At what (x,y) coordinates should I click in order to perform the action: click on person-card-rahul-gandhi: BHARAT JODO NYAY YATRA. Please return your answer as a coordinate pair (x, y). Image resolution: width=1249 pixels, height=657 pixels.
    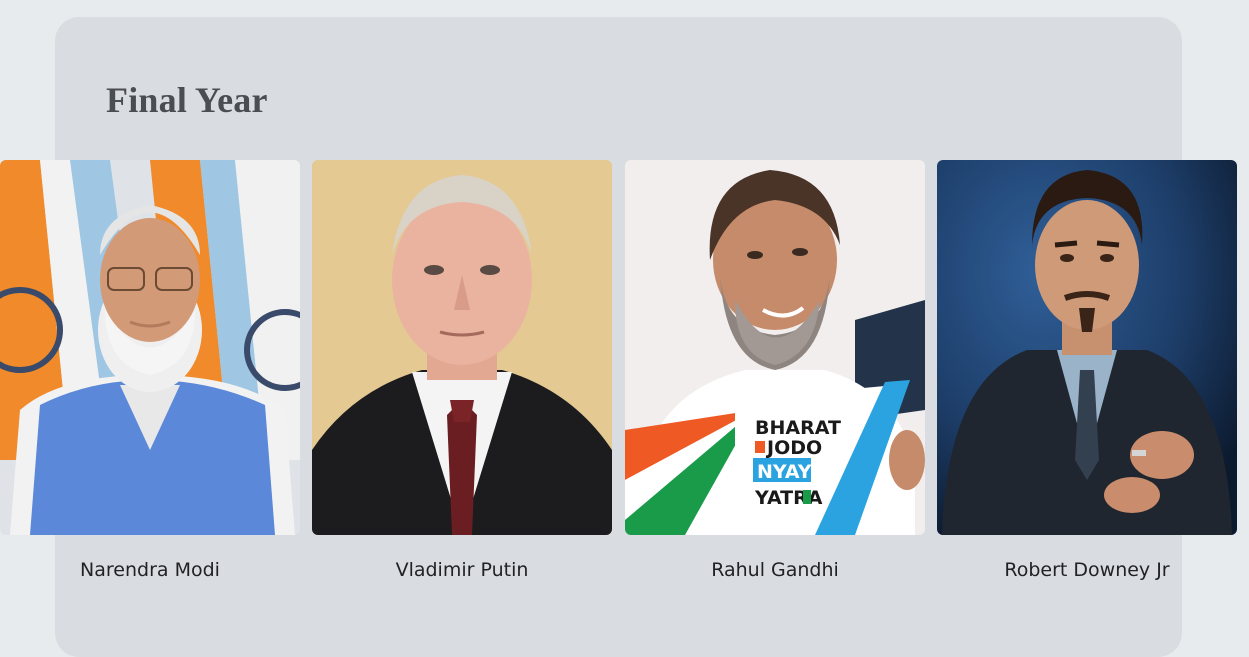
    Looking at the image, I should click on (775, 347).